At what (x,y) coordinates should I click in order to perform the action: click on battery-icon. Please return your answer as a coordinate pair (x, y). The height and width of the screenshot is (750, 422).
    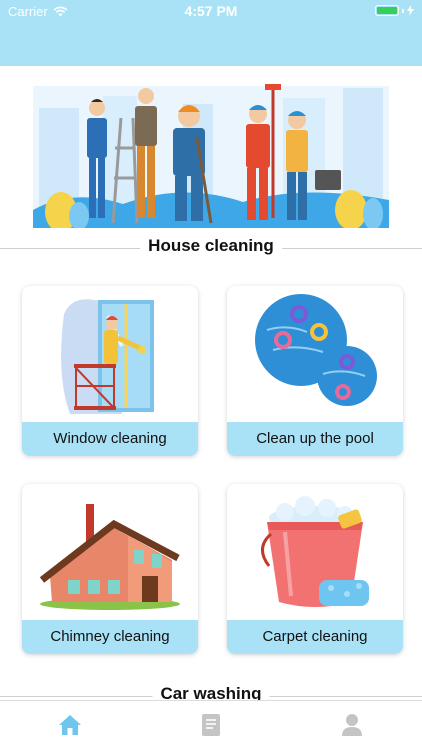
    Looking at the image, I should click on (387, 10).